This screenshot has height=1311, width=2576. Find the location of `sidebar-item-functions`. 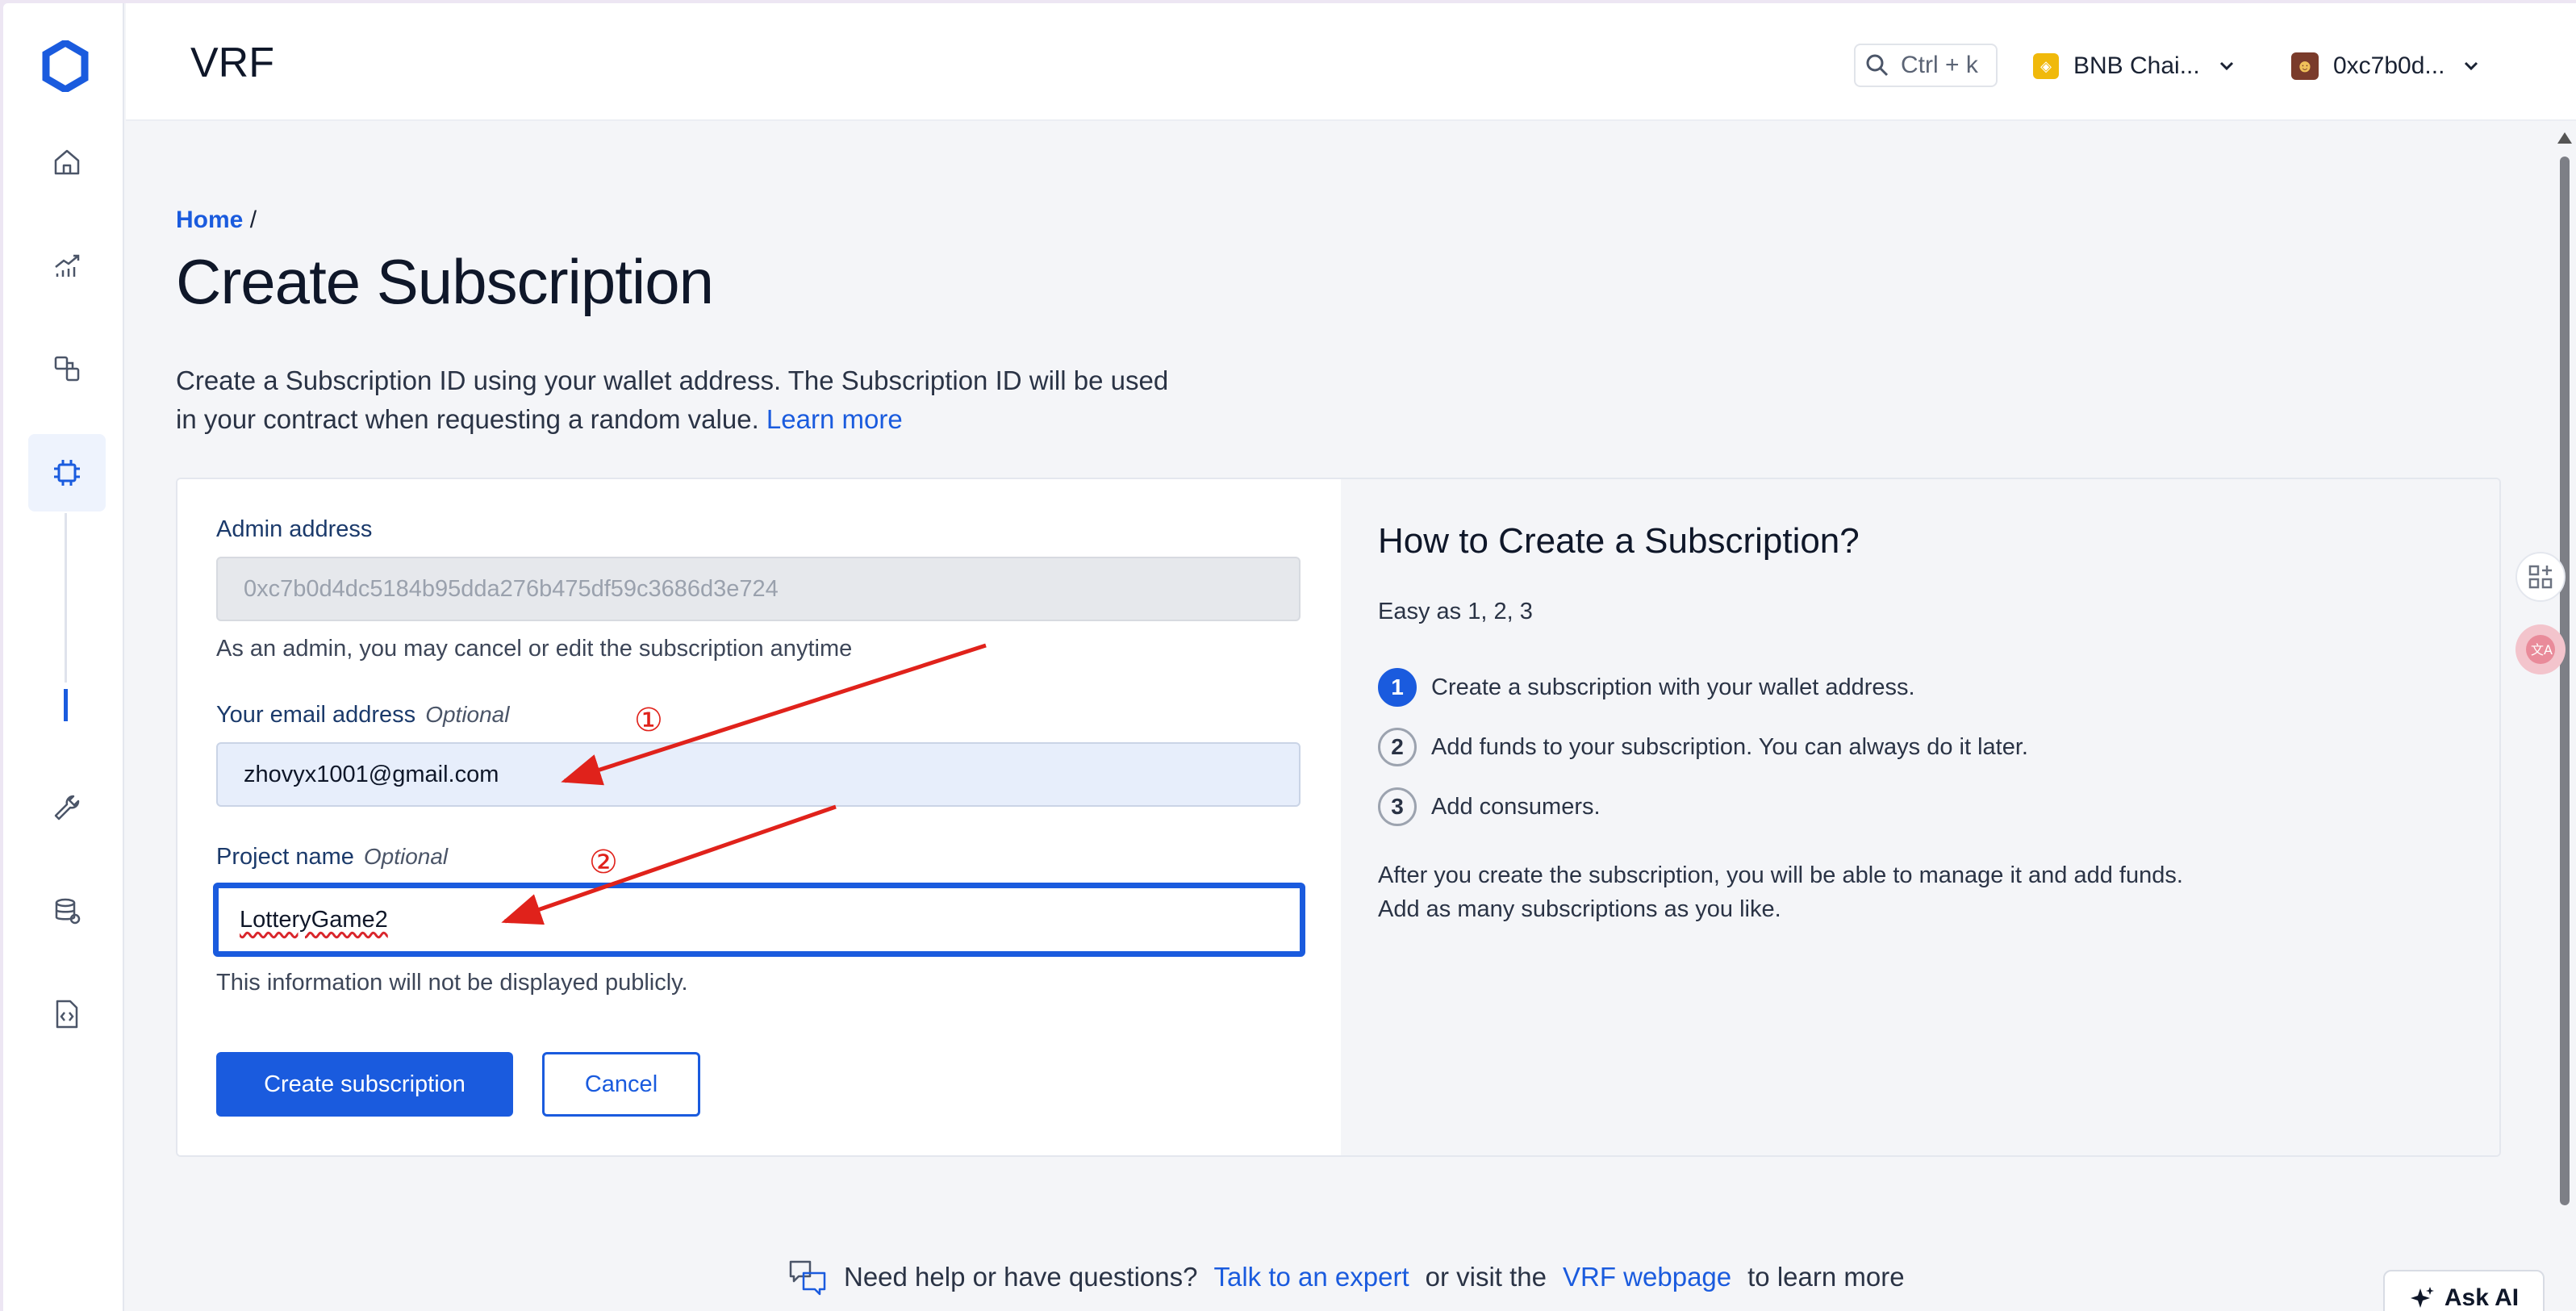

sidebar-item-functions is located at coordinates (67, 1014).